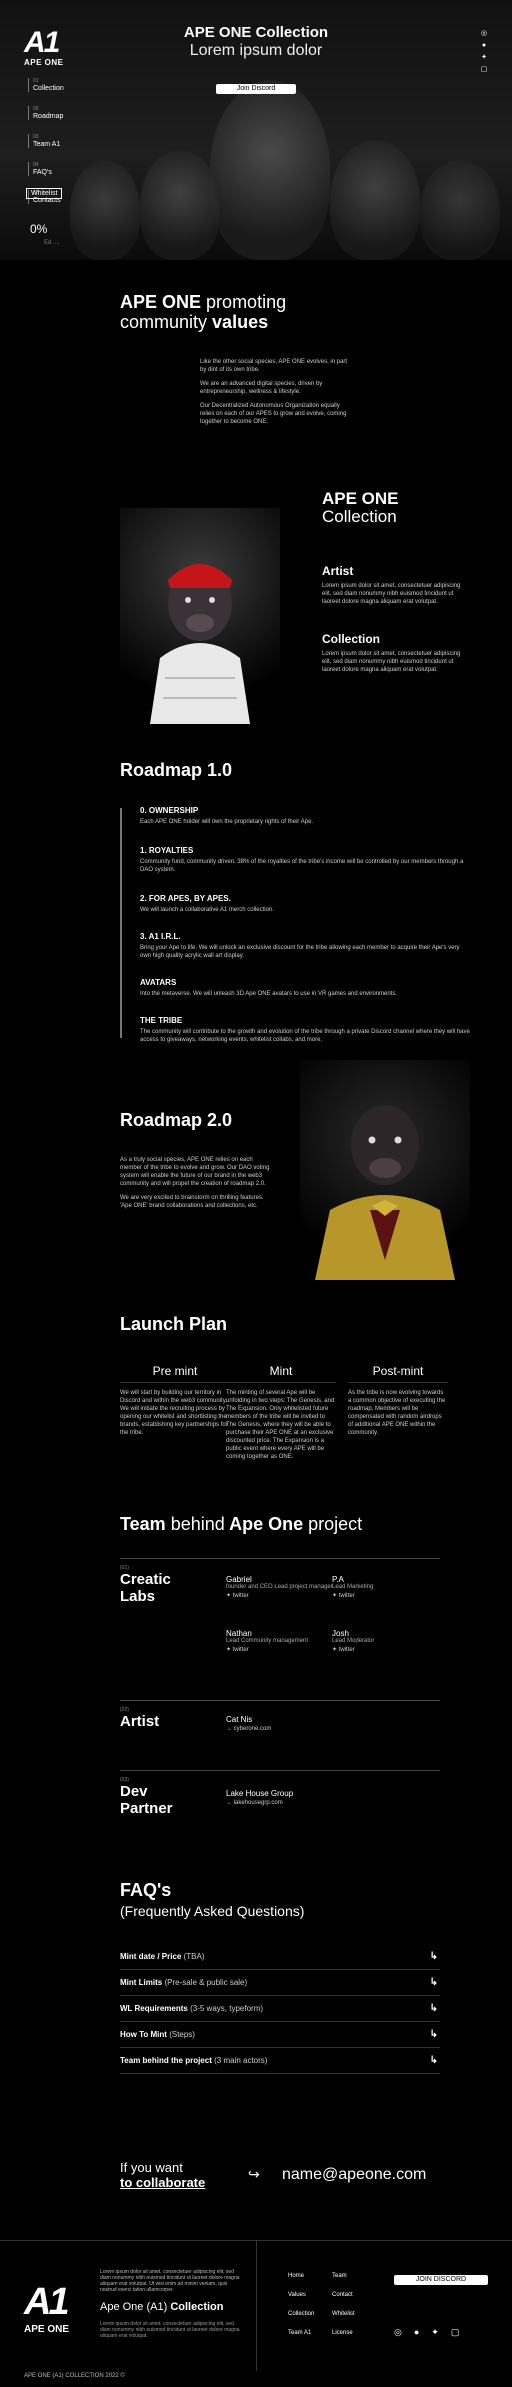  I want to click on nav-num: 02, so click(36, 109).